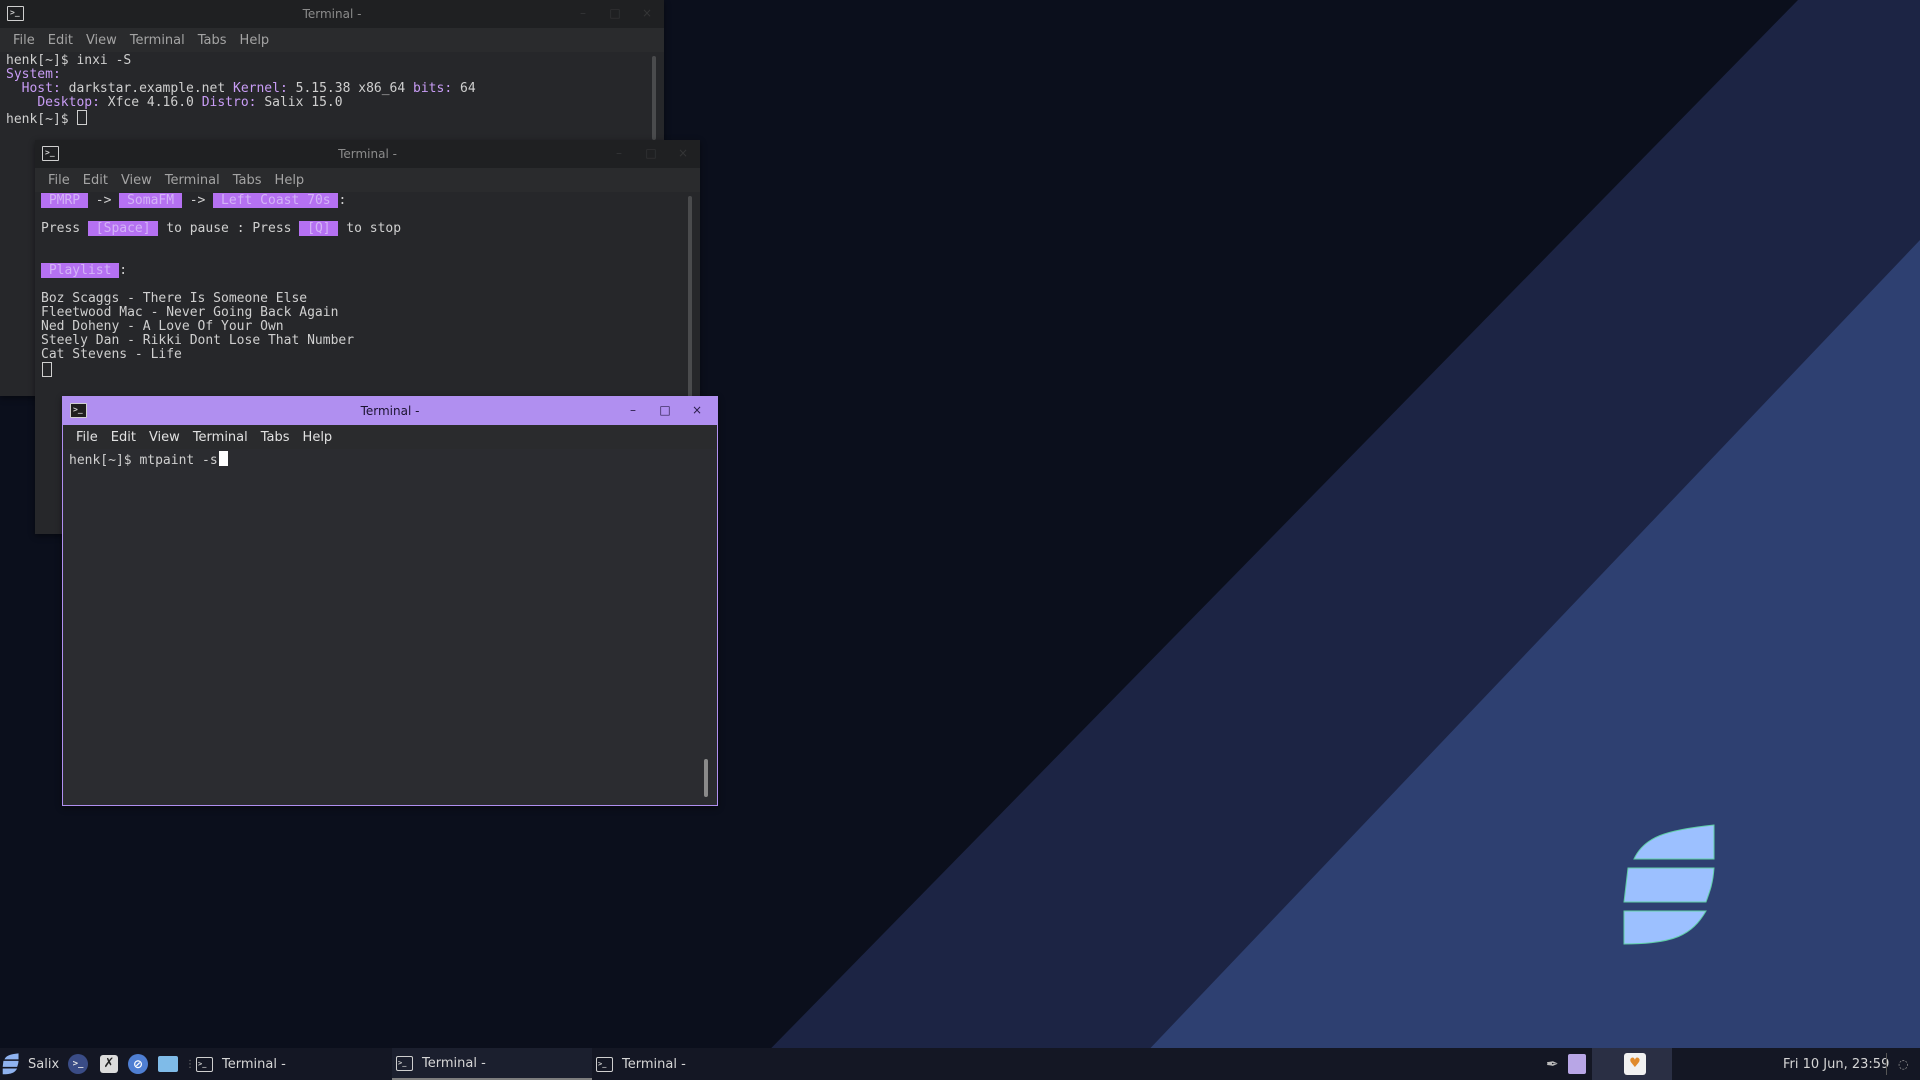 The width and height of the screenshot is (1920, 1080). I want to click on prompt-line: henk[~]$ mtpaint -s, so click(148, 459).